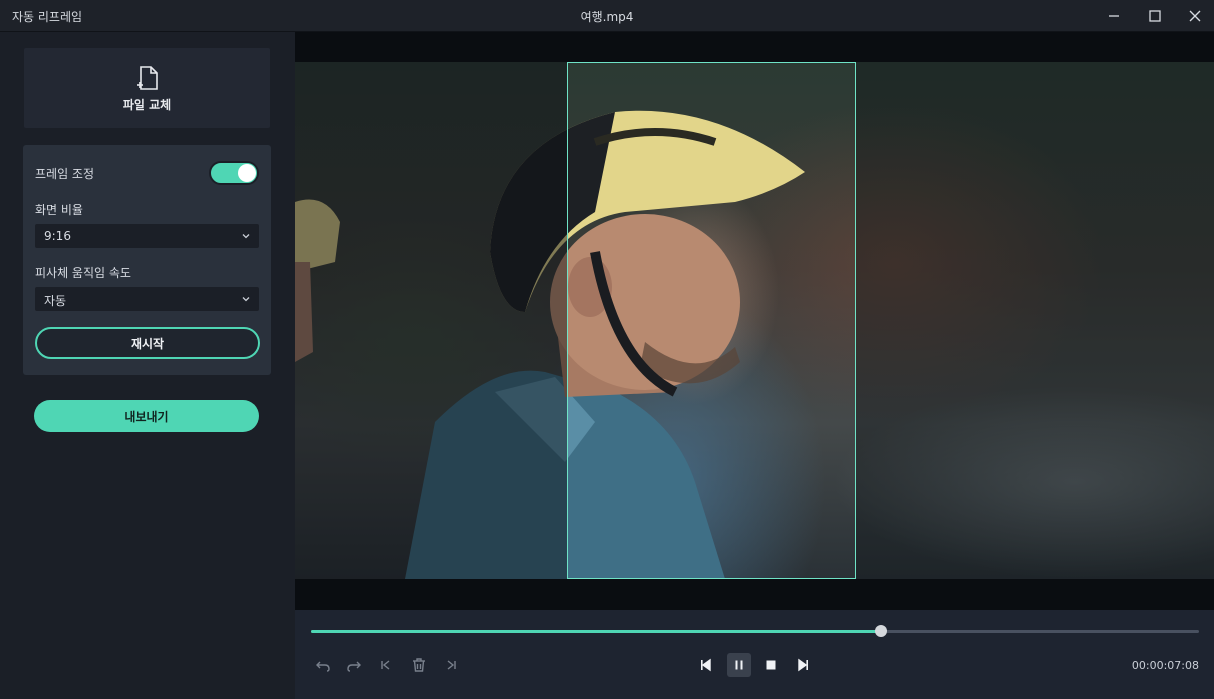 The height and width of the screenshot is (699, 1214). What do you see at coordinates (234, 173) in the screenshot?
I see `frame-adjust-toggle` at bounding box center [234, 173].